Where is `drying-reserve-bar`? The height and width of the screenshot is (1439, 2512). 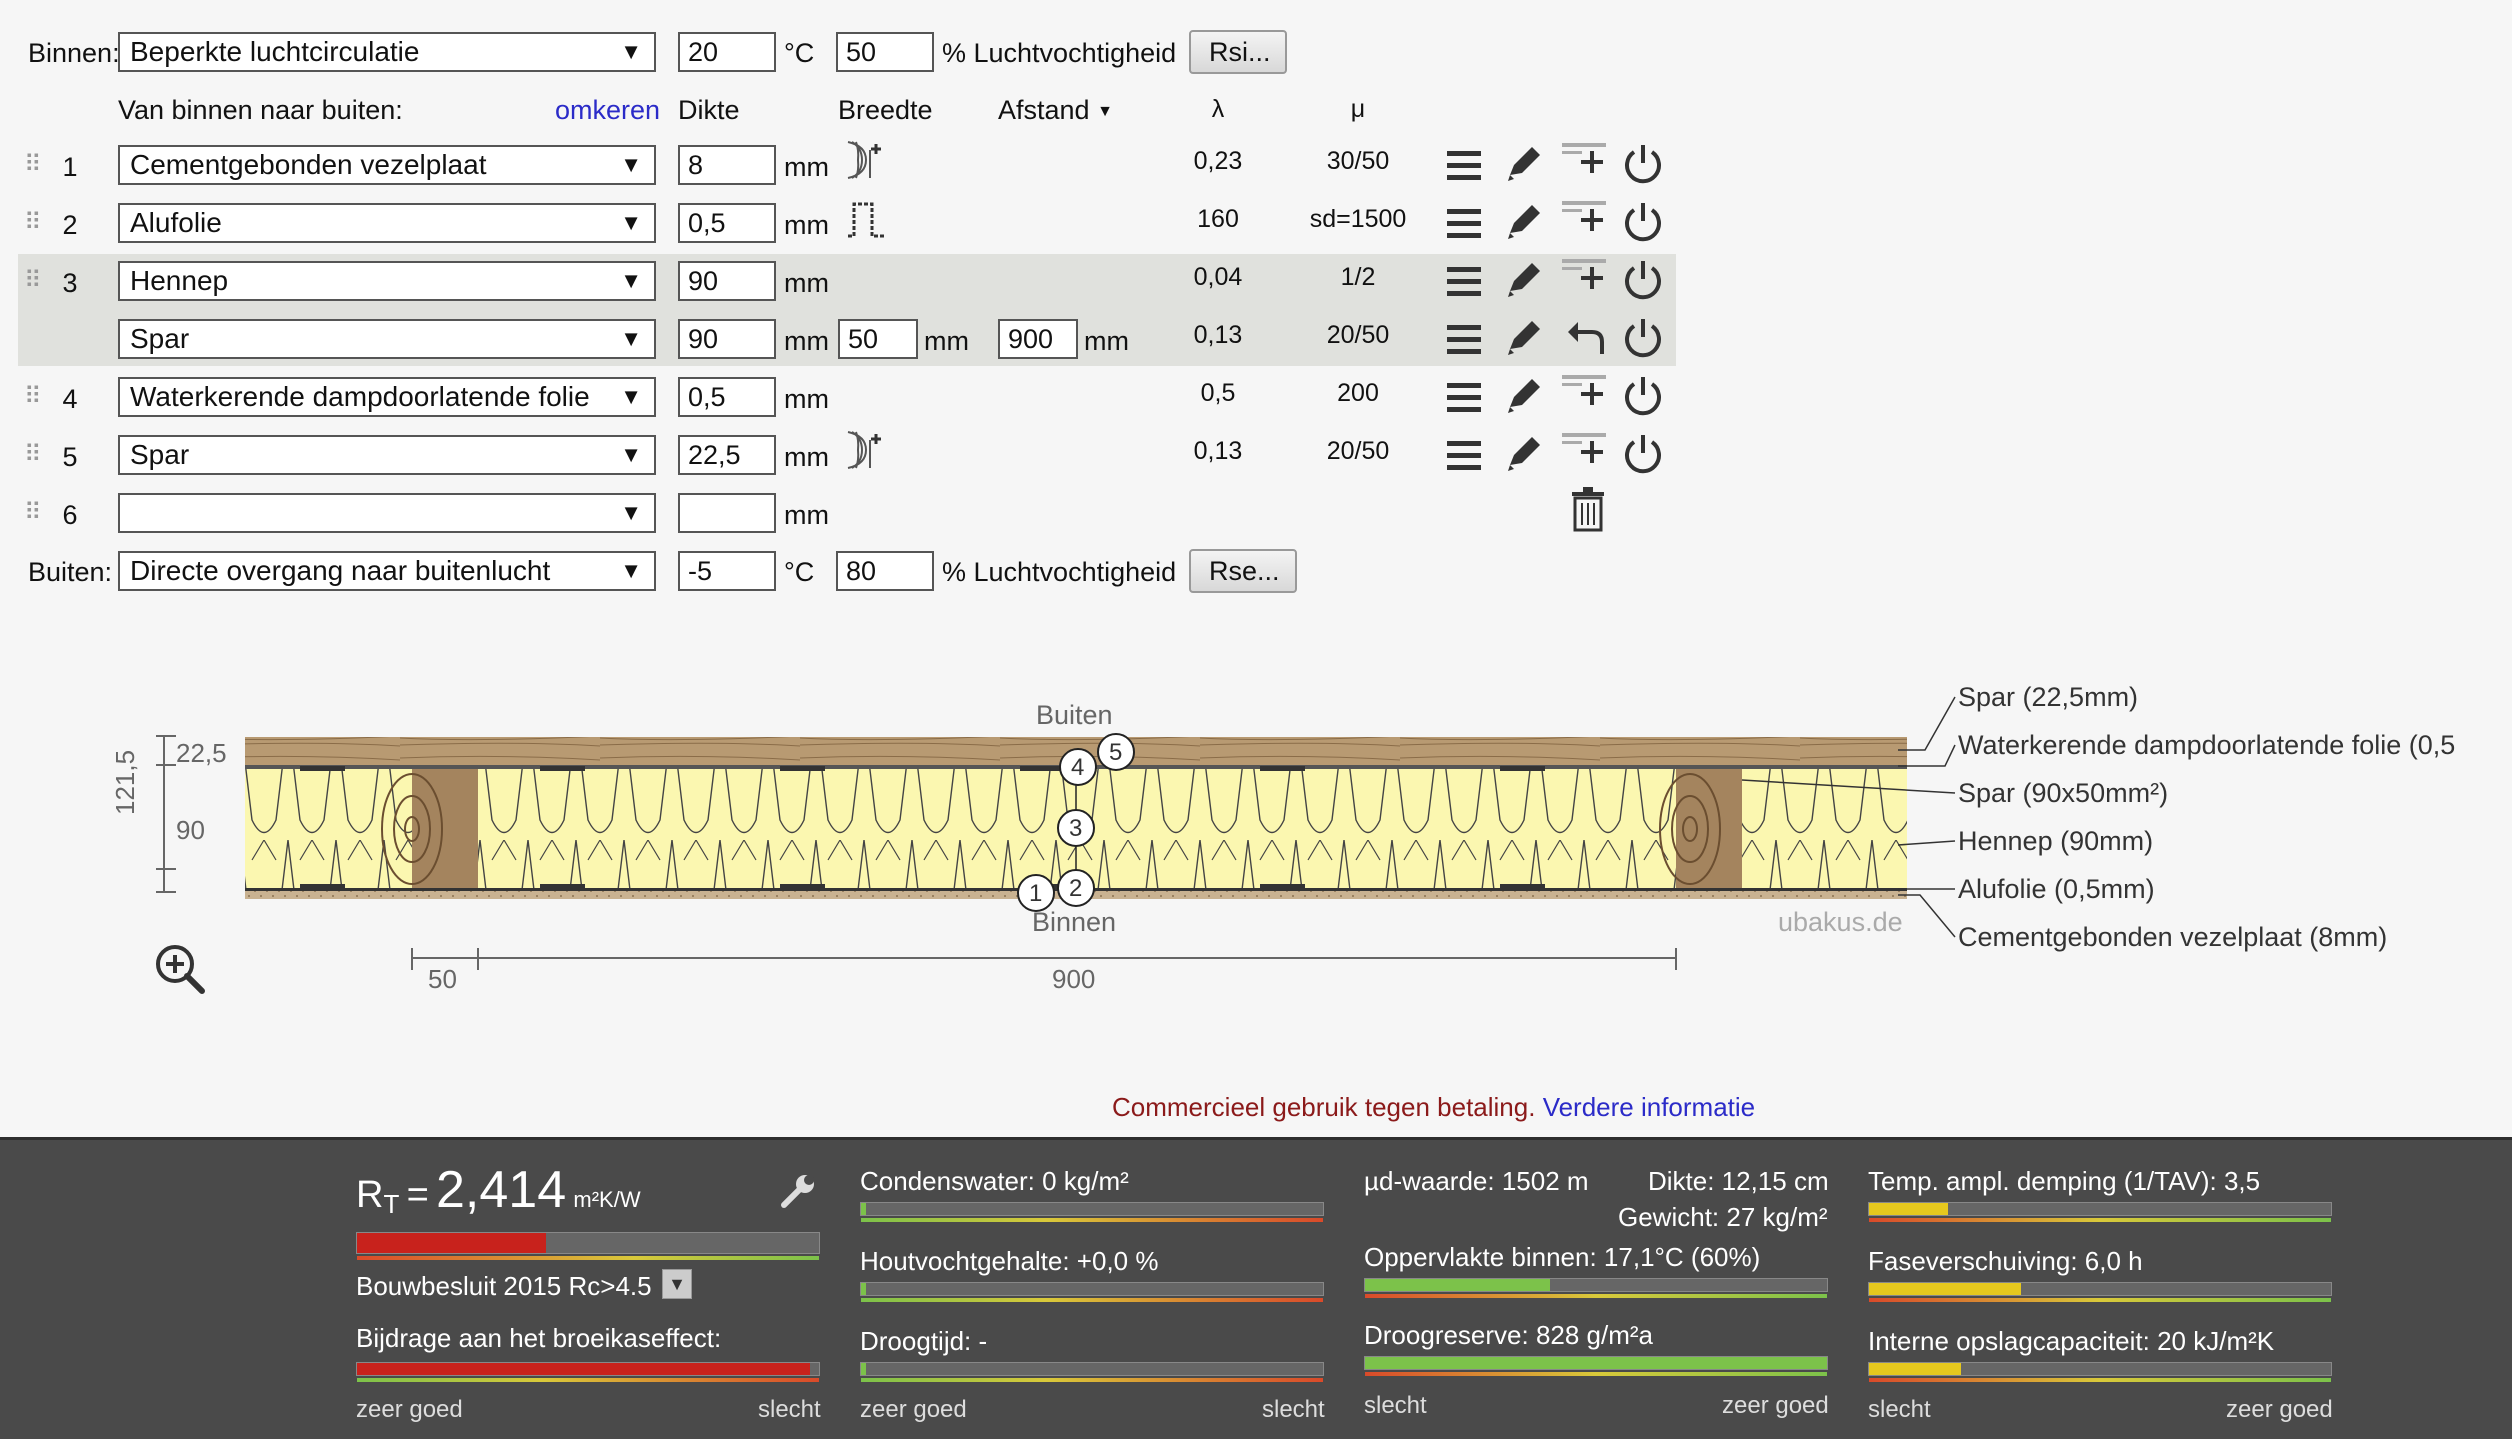
drying-reserve-bar is located at coordinates (1596, 1366).